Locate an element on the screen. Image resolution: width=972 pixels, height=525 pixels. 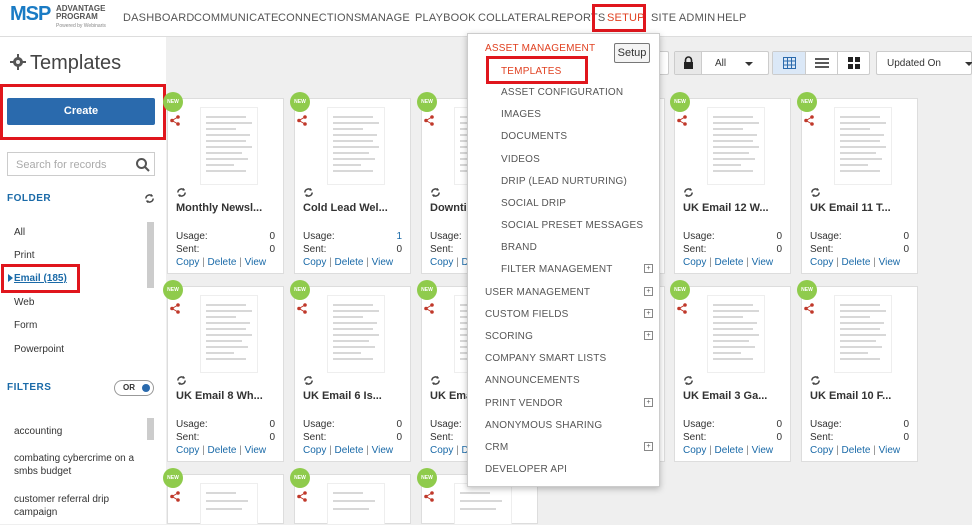
menu-developer-api: DEVELOPER API is located at coordinates (526, 469).